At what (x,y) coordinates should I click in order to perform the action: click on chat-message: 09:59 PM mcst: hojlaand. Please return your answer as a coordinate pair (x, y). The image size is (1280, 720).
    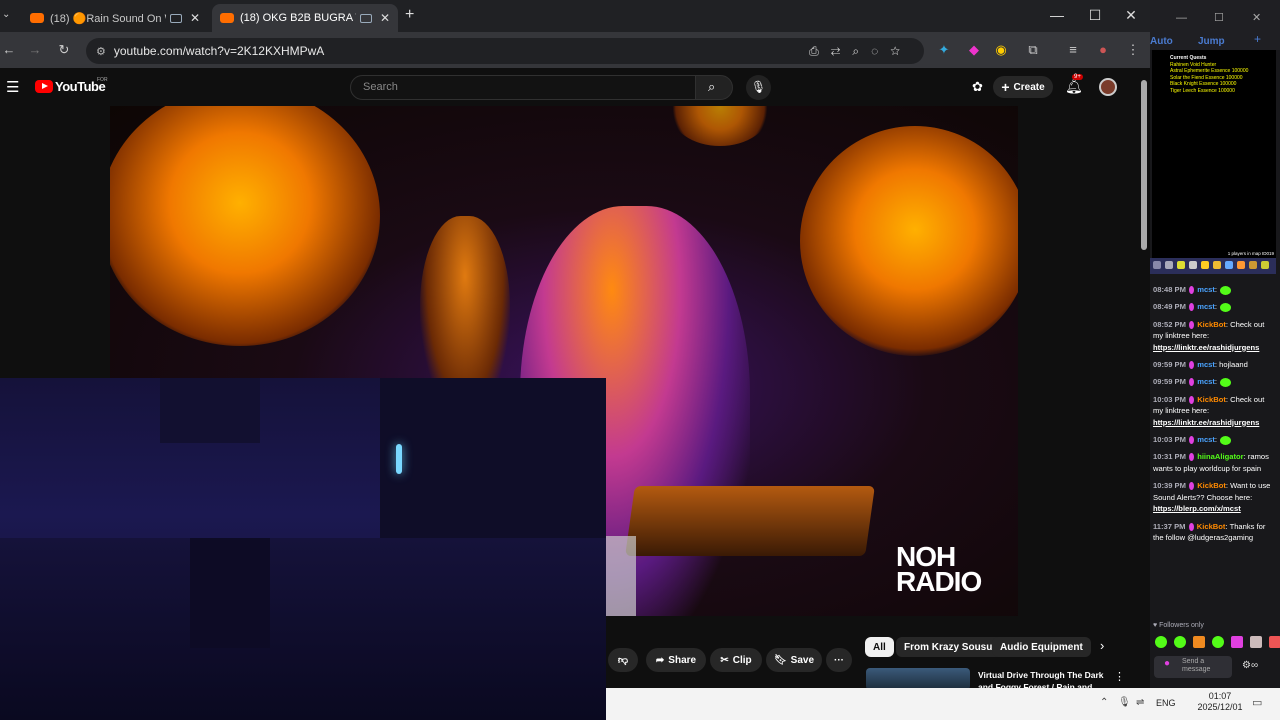
    Looking at the image, I should click on (1200, 365).